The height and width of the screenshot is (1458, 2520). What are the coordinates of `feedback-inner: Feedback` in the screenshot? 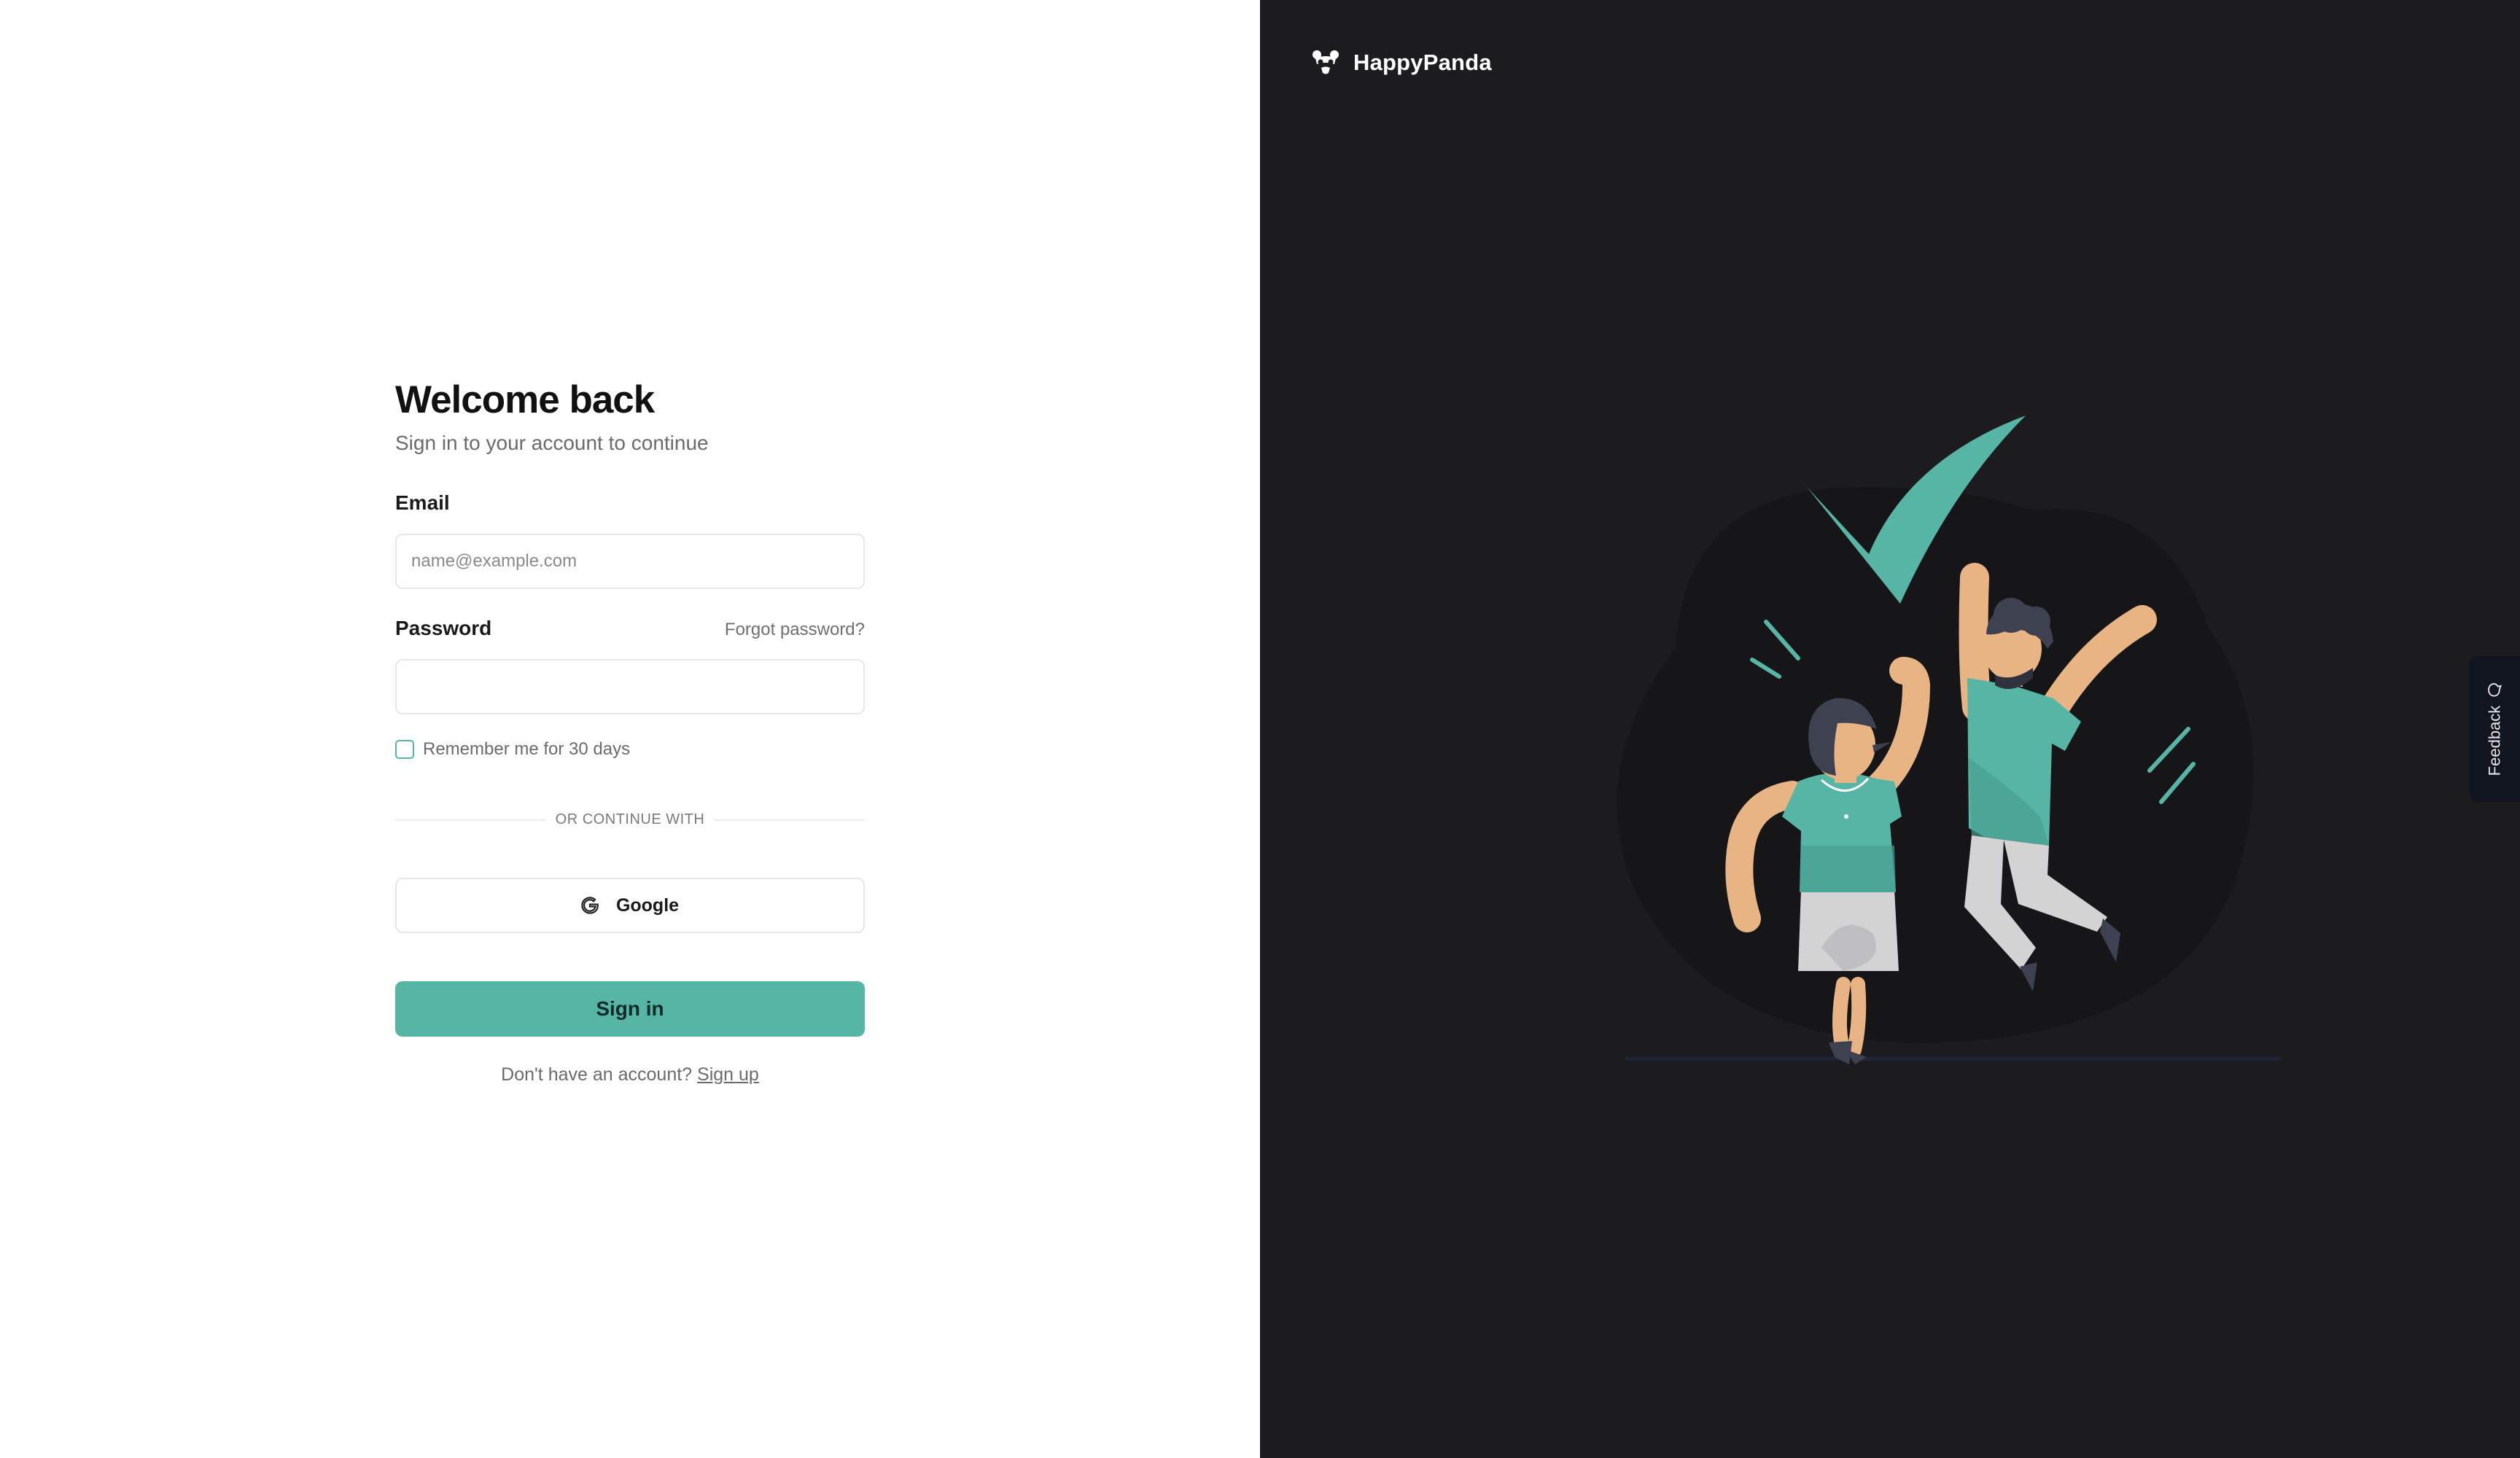 It's located at (2494, 729).